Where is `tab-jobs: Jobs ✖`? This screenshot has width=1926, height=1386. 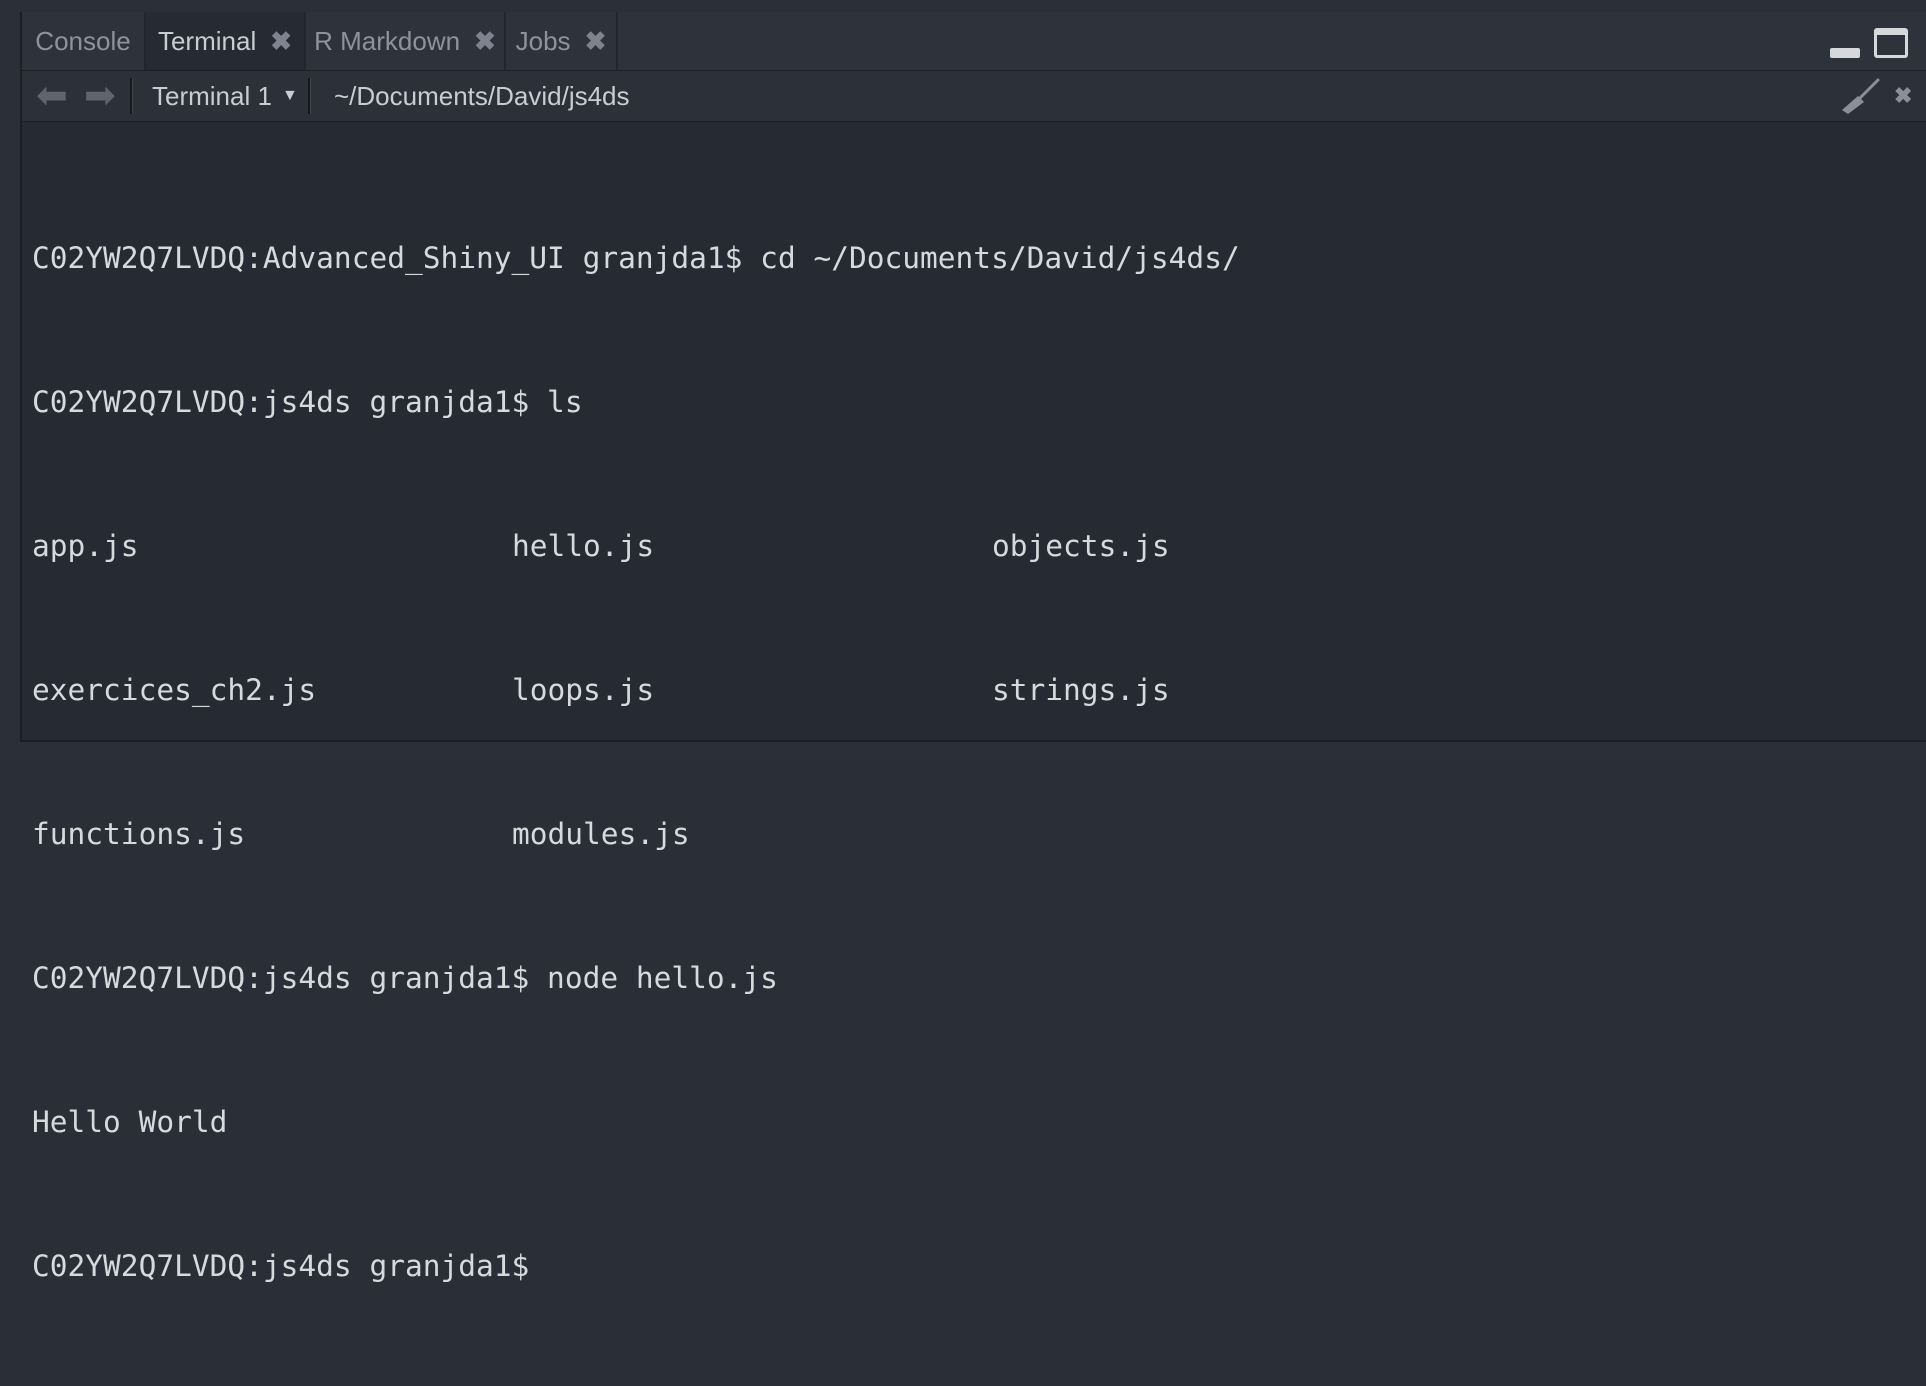 tab-jobs: Jobs ✖ is located at coordinates (562, 41).